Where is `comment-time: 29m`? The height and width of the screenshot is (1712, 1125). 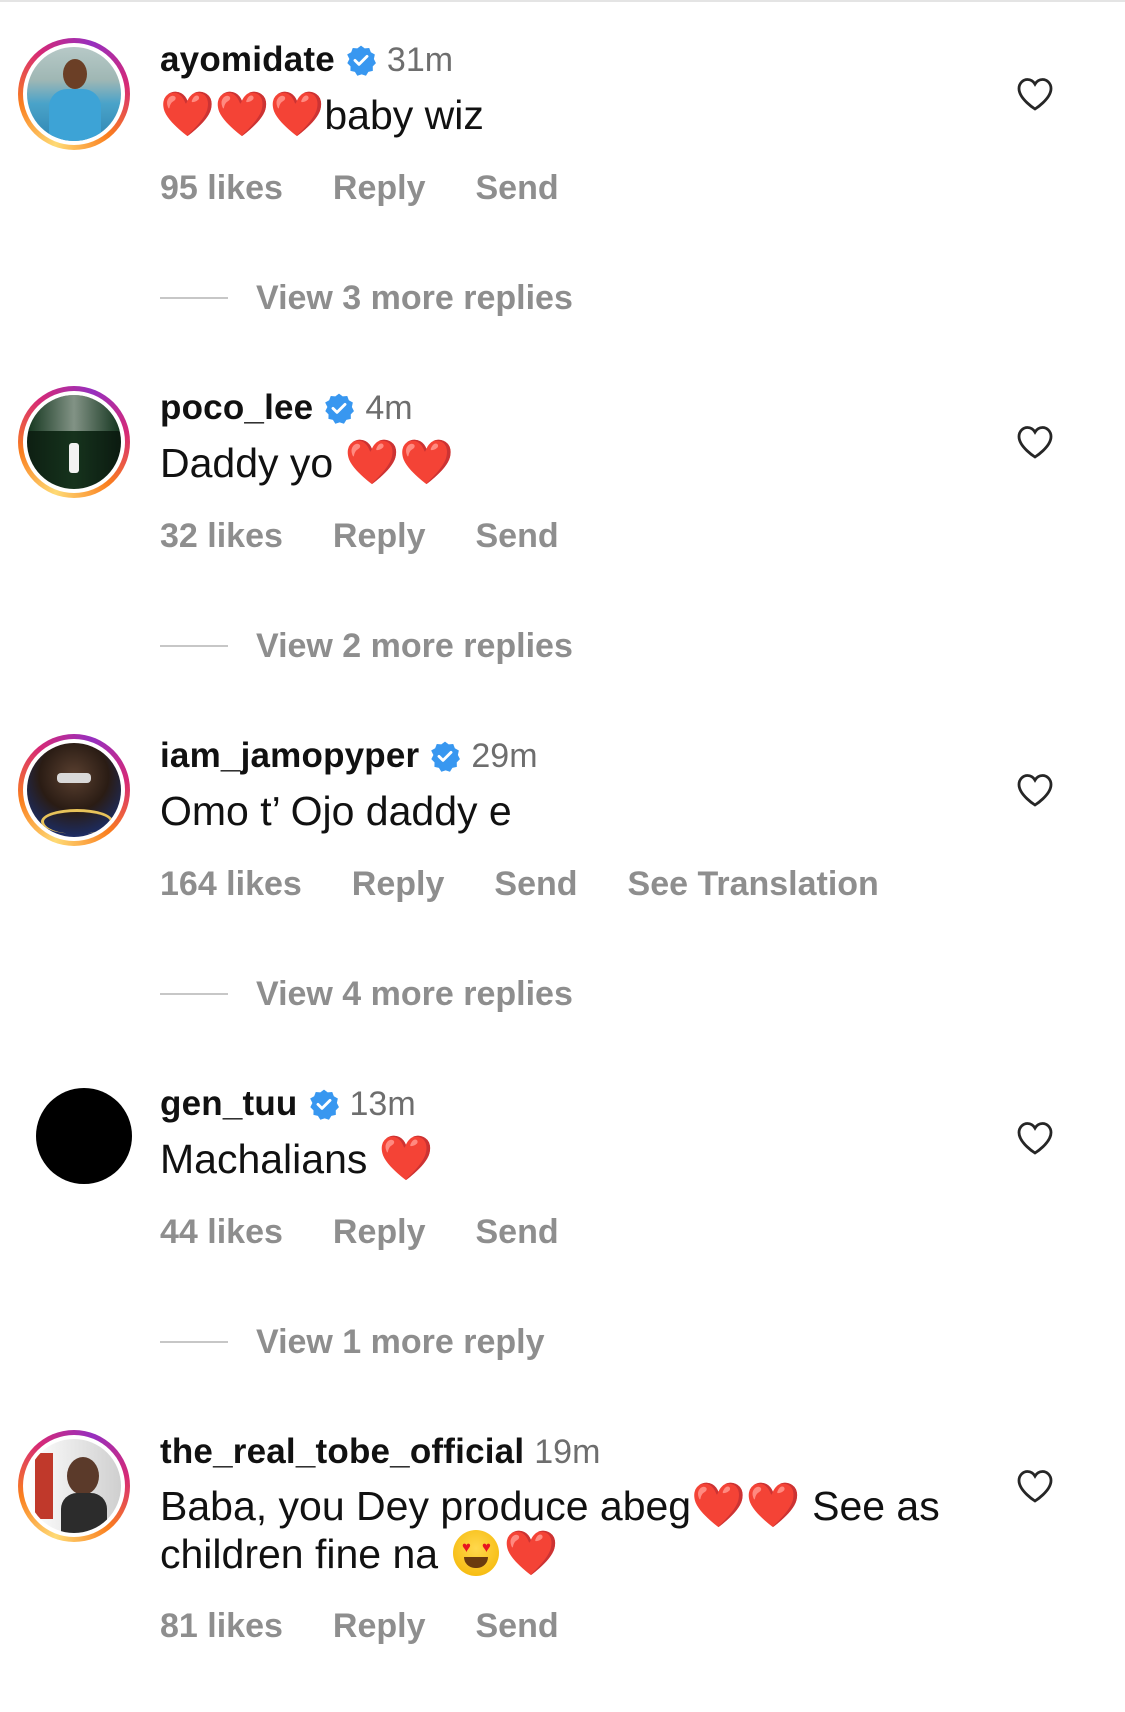 comment-time: 29m is located at coordinates (504, 755).